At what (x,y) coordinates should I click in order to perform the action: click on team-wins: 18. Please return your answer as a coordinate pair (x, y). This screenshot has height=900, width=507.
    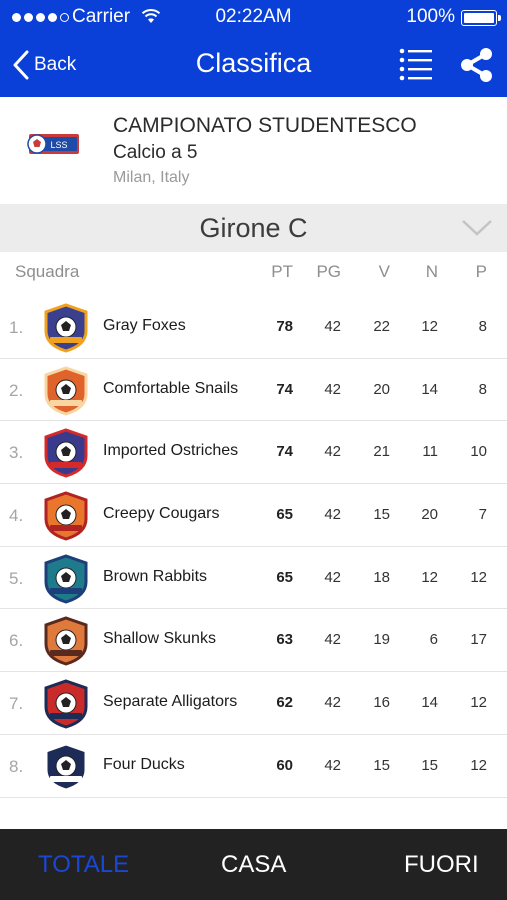
    Looking at the image, I should click on (381, 577).